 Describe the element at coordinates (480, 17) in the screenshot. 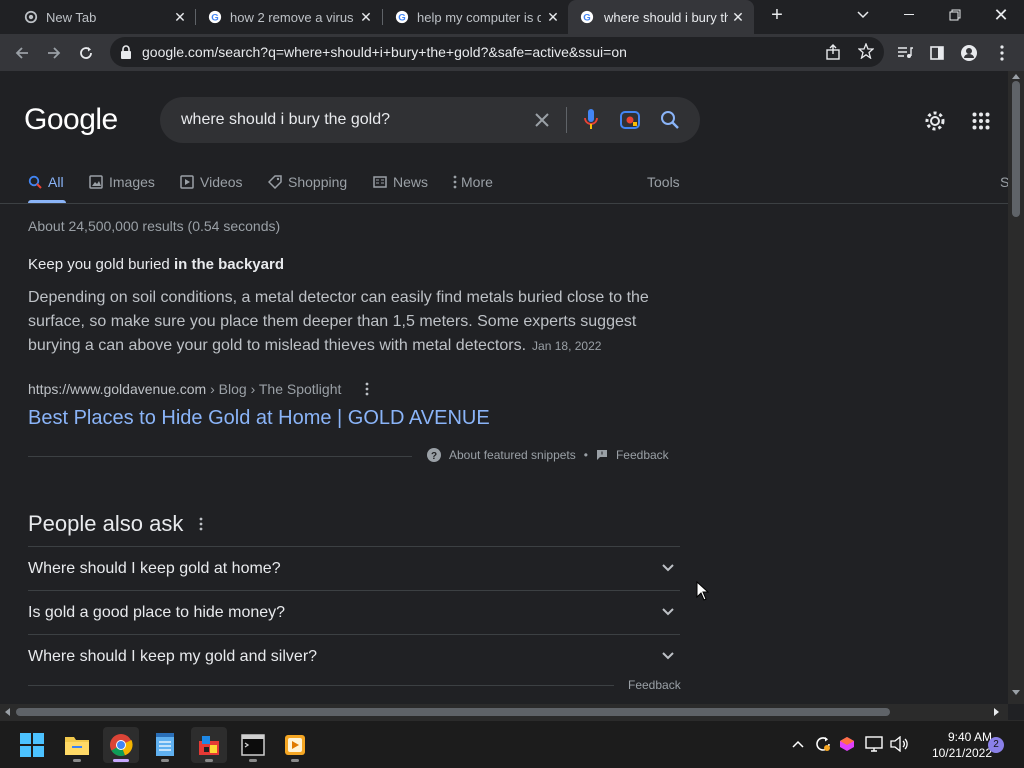

I see `tab-help-computer: G help my computer is de ✕` at that location.